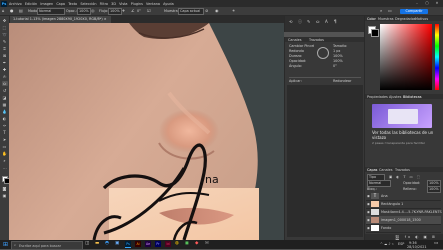  What do you see at coordinates (421, 19) in the screenshot?
I see `tab-patterns: Motivos` at bounding box center [421, 19].